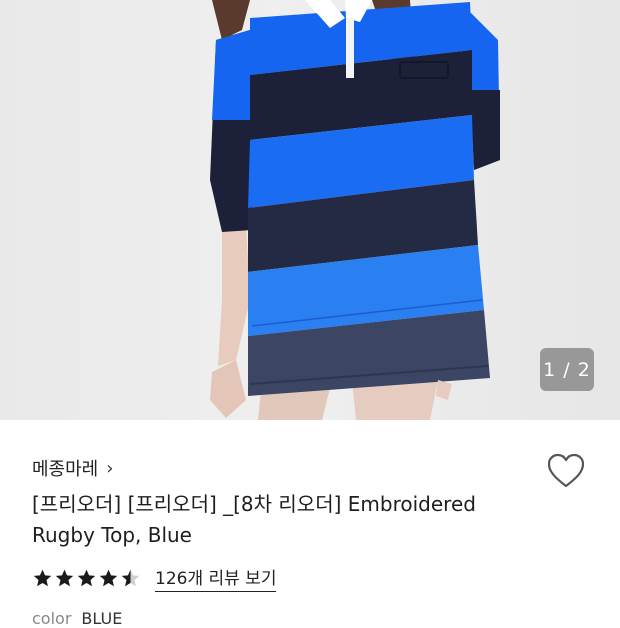 The image size is (620, 628). What do you see at coordinates (102, 618) in the screenshot?
I see `option-value: BLUE` at bounding box center [102, 618].